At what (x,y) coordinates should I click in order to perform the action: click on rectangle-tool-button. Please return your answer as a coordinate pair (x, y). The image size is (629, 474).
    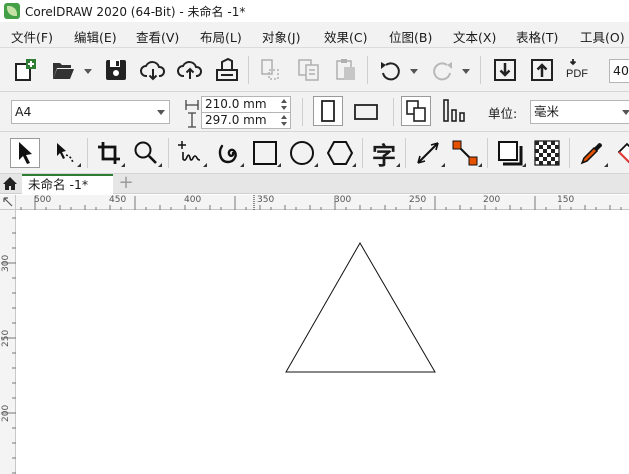
    Looking at the image, I should click on (265, 153).